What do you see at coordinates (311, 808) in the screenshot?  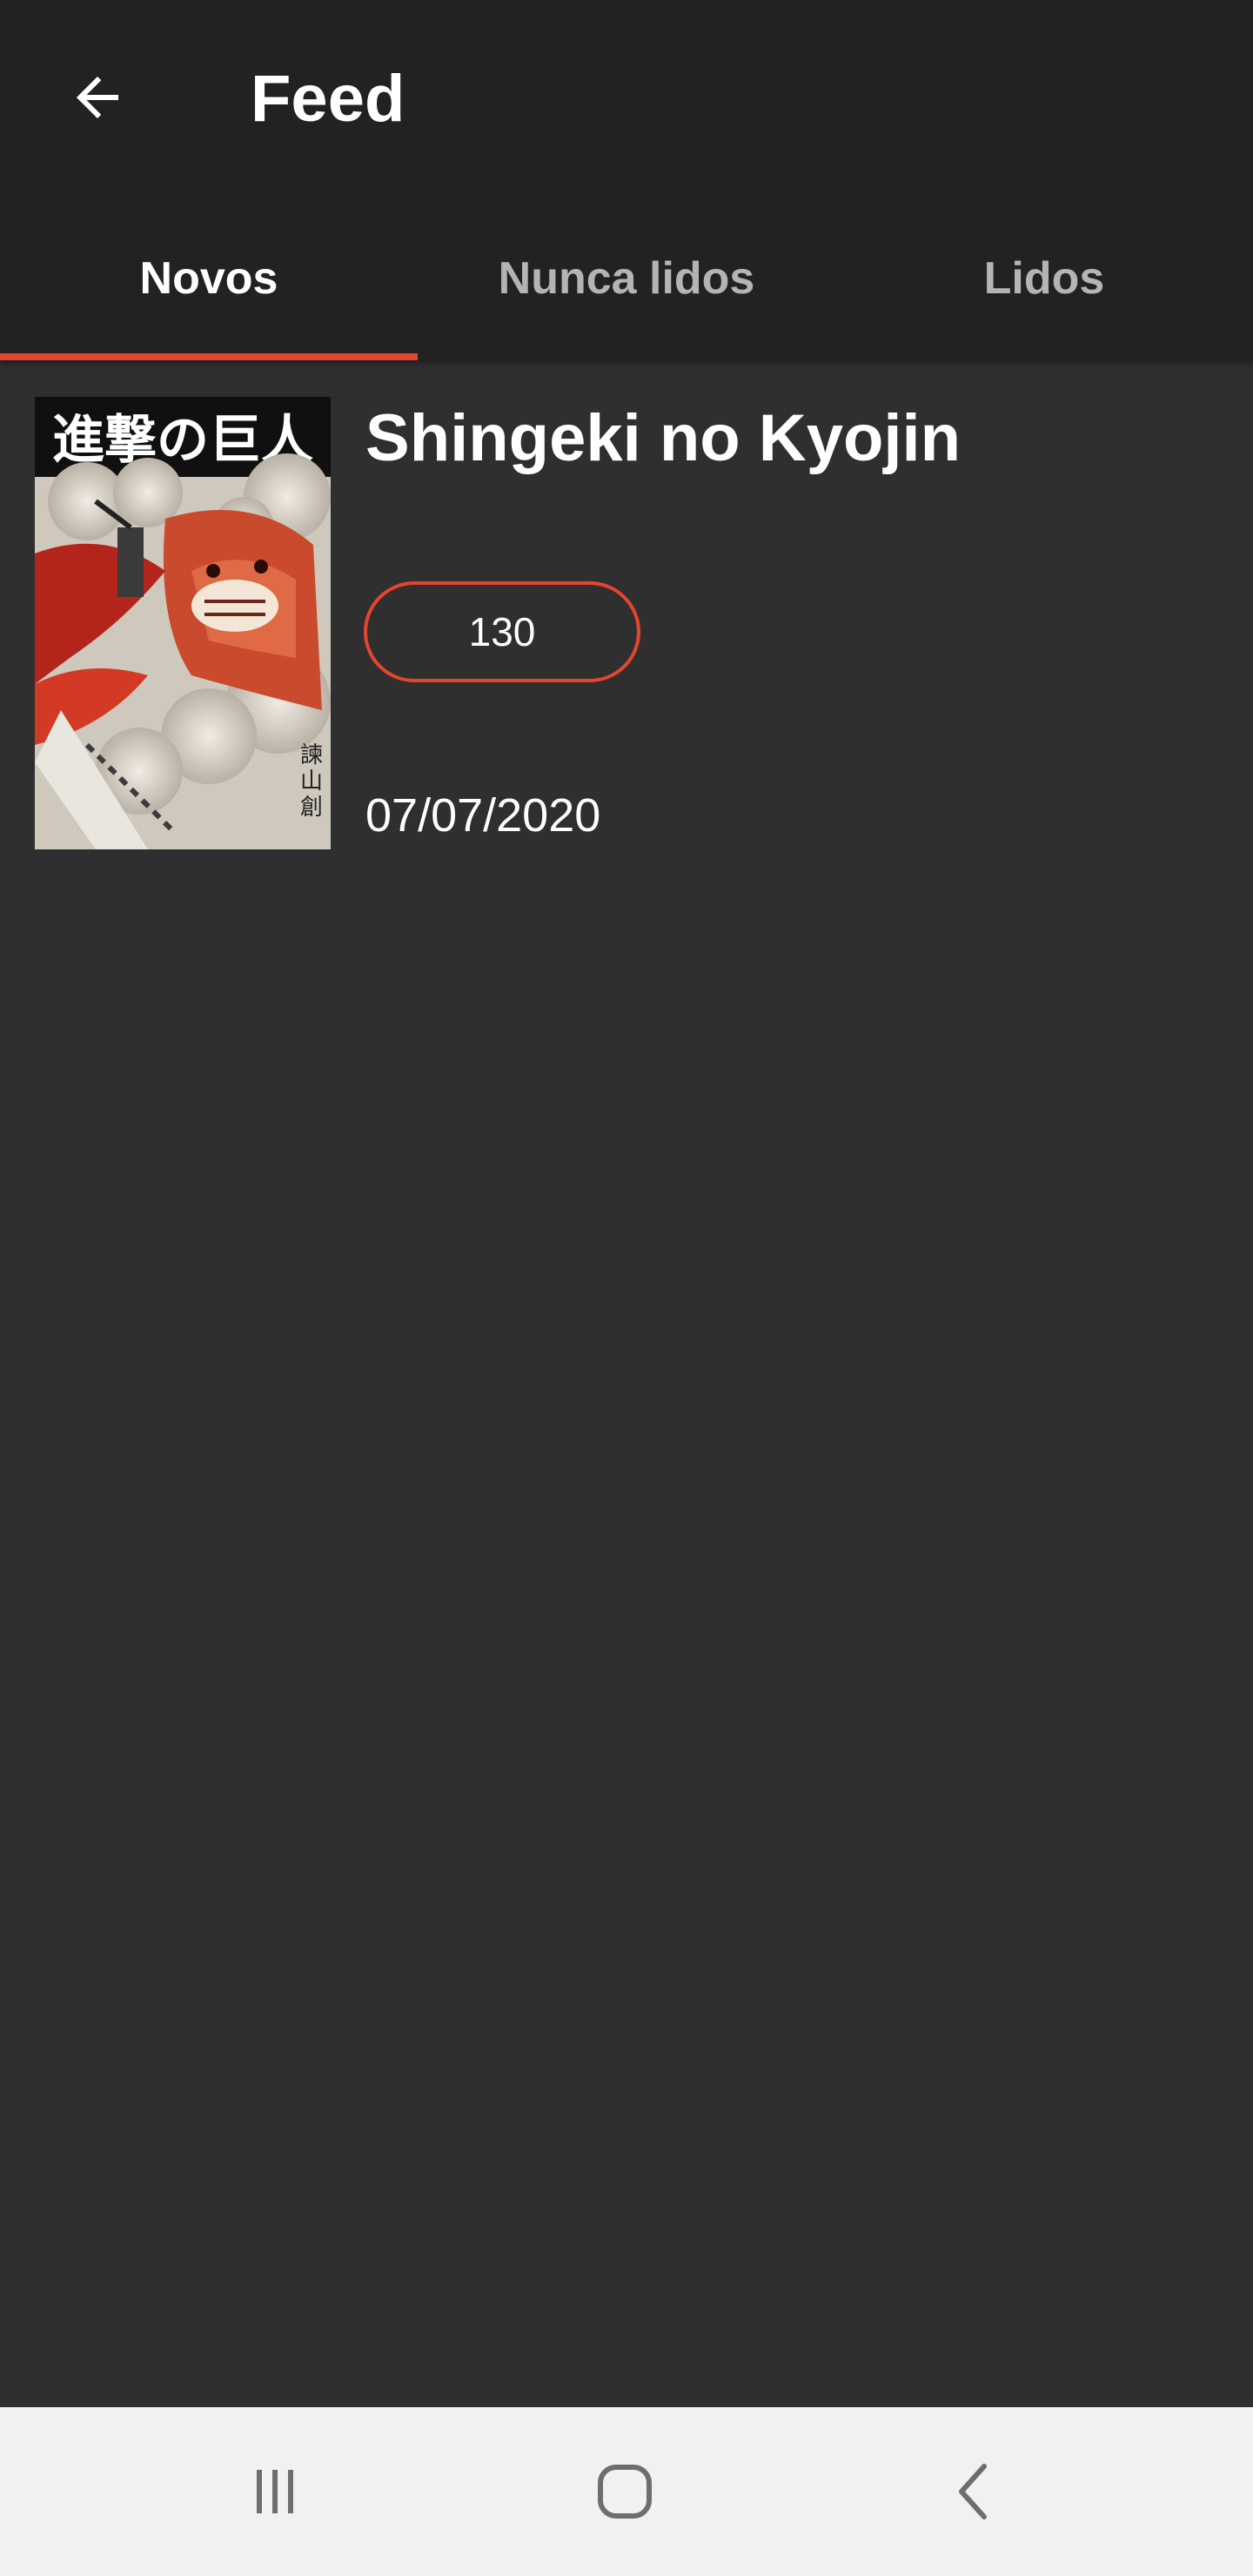 I see `svg-text: 創` at bounding box center [311, 808].